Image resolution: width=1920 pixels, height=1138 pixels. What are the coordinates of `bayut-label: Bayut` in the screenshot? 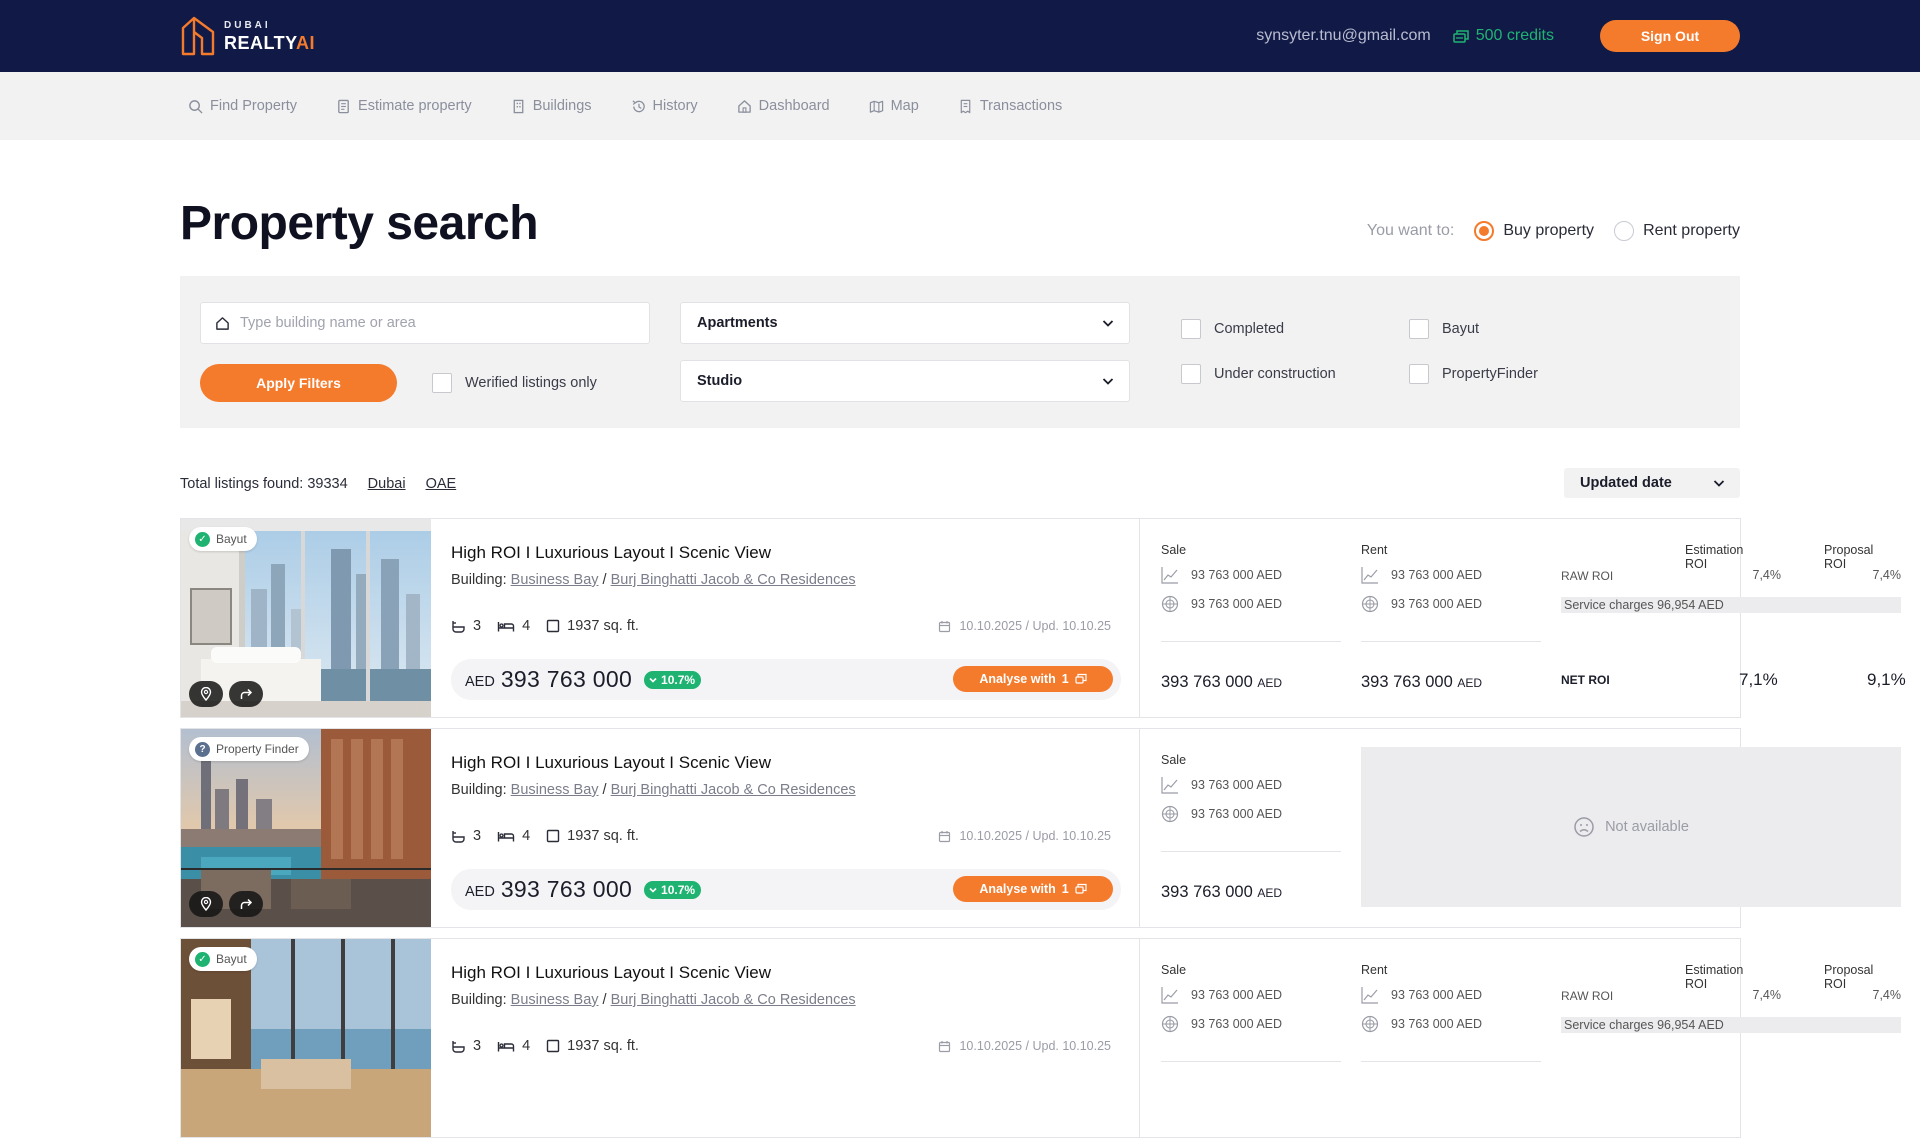 It's located at (1461, 329).